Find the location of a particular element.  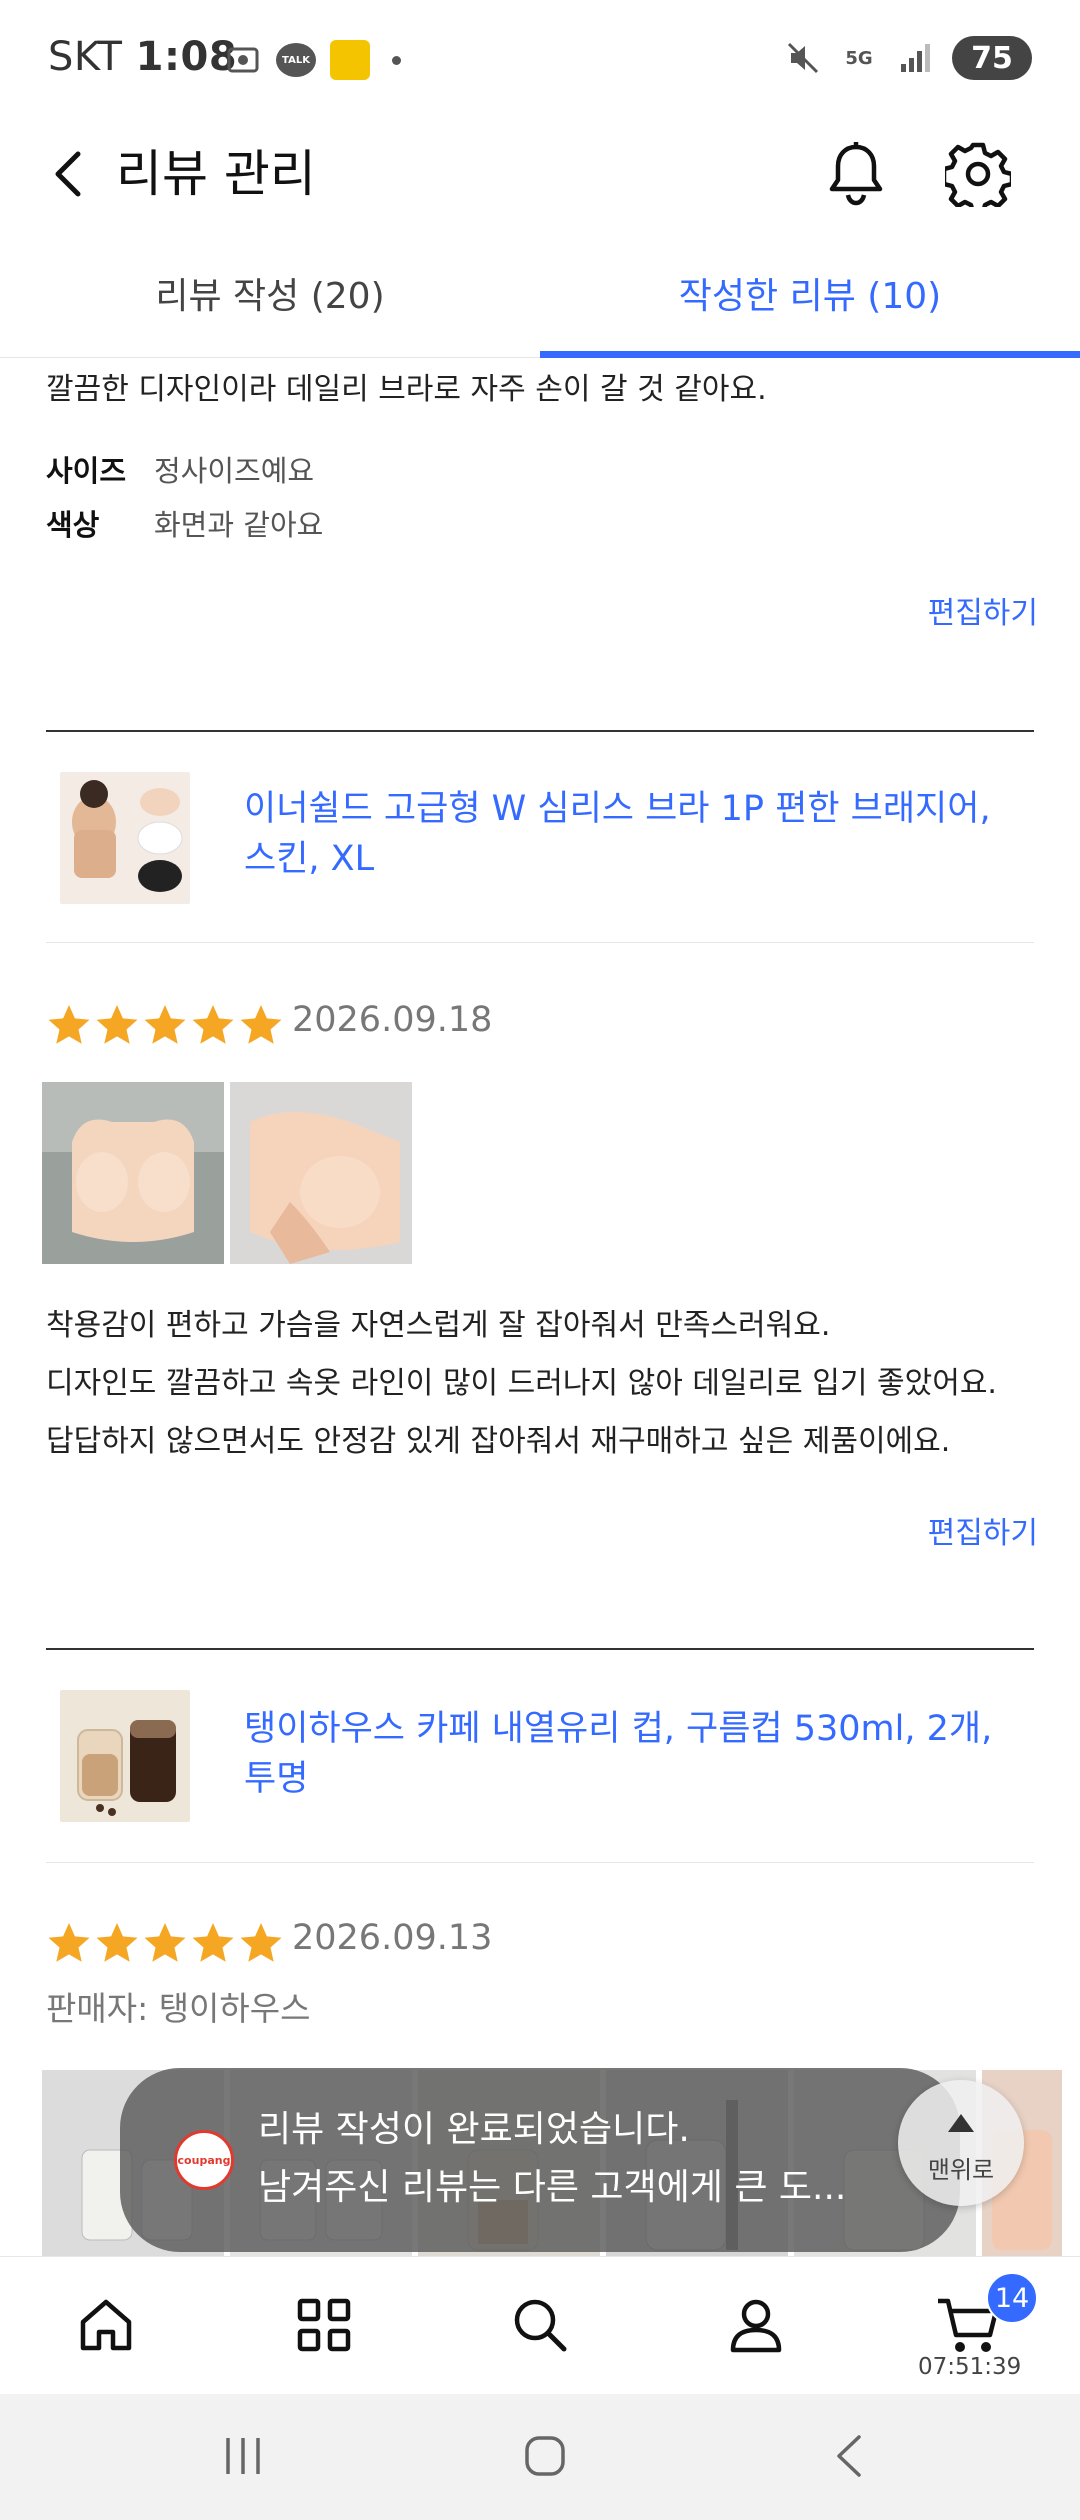

status-bar: SKT 1:08 TALK 5G 75 is located at coordinates (540, 60).